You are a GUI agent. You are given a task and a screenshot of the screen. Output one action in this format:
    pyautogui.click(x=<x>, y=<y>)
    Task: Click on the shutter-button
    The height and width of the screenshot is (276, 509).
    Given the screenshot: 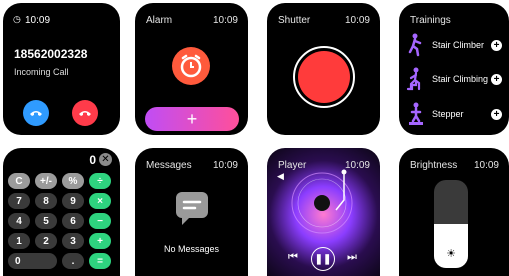 What is the action you would take?
    pyautogui.click(x=324, y=77)
    